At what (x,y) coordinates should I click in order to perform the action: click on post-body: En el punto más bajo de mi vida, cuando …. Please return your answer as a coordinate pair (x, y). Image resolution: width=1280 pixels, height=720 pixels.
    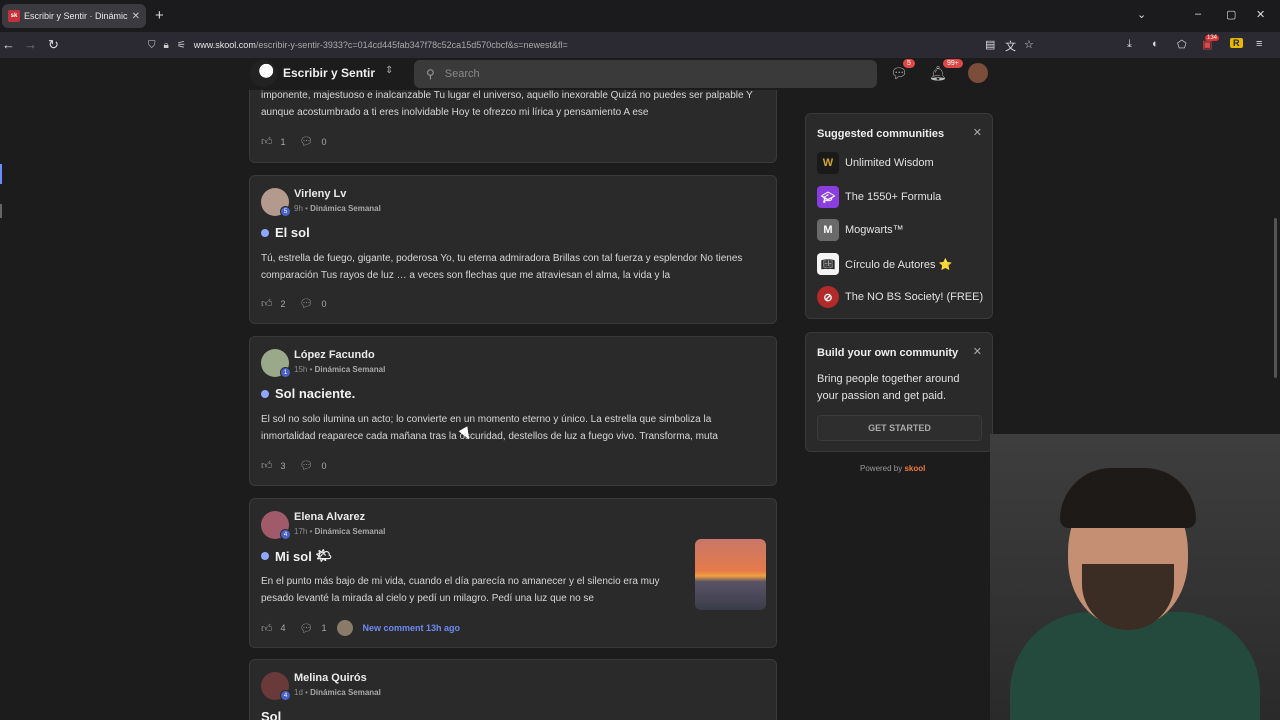
    Looking at the image, I should click on (460, 590).